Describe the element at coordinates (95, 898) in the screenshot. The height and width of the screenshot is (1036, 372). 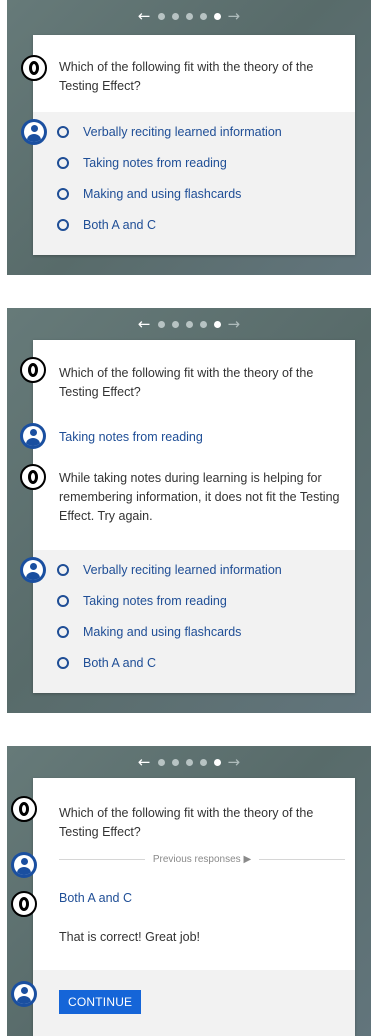
I see `user-answer: Both A and C` at that location.